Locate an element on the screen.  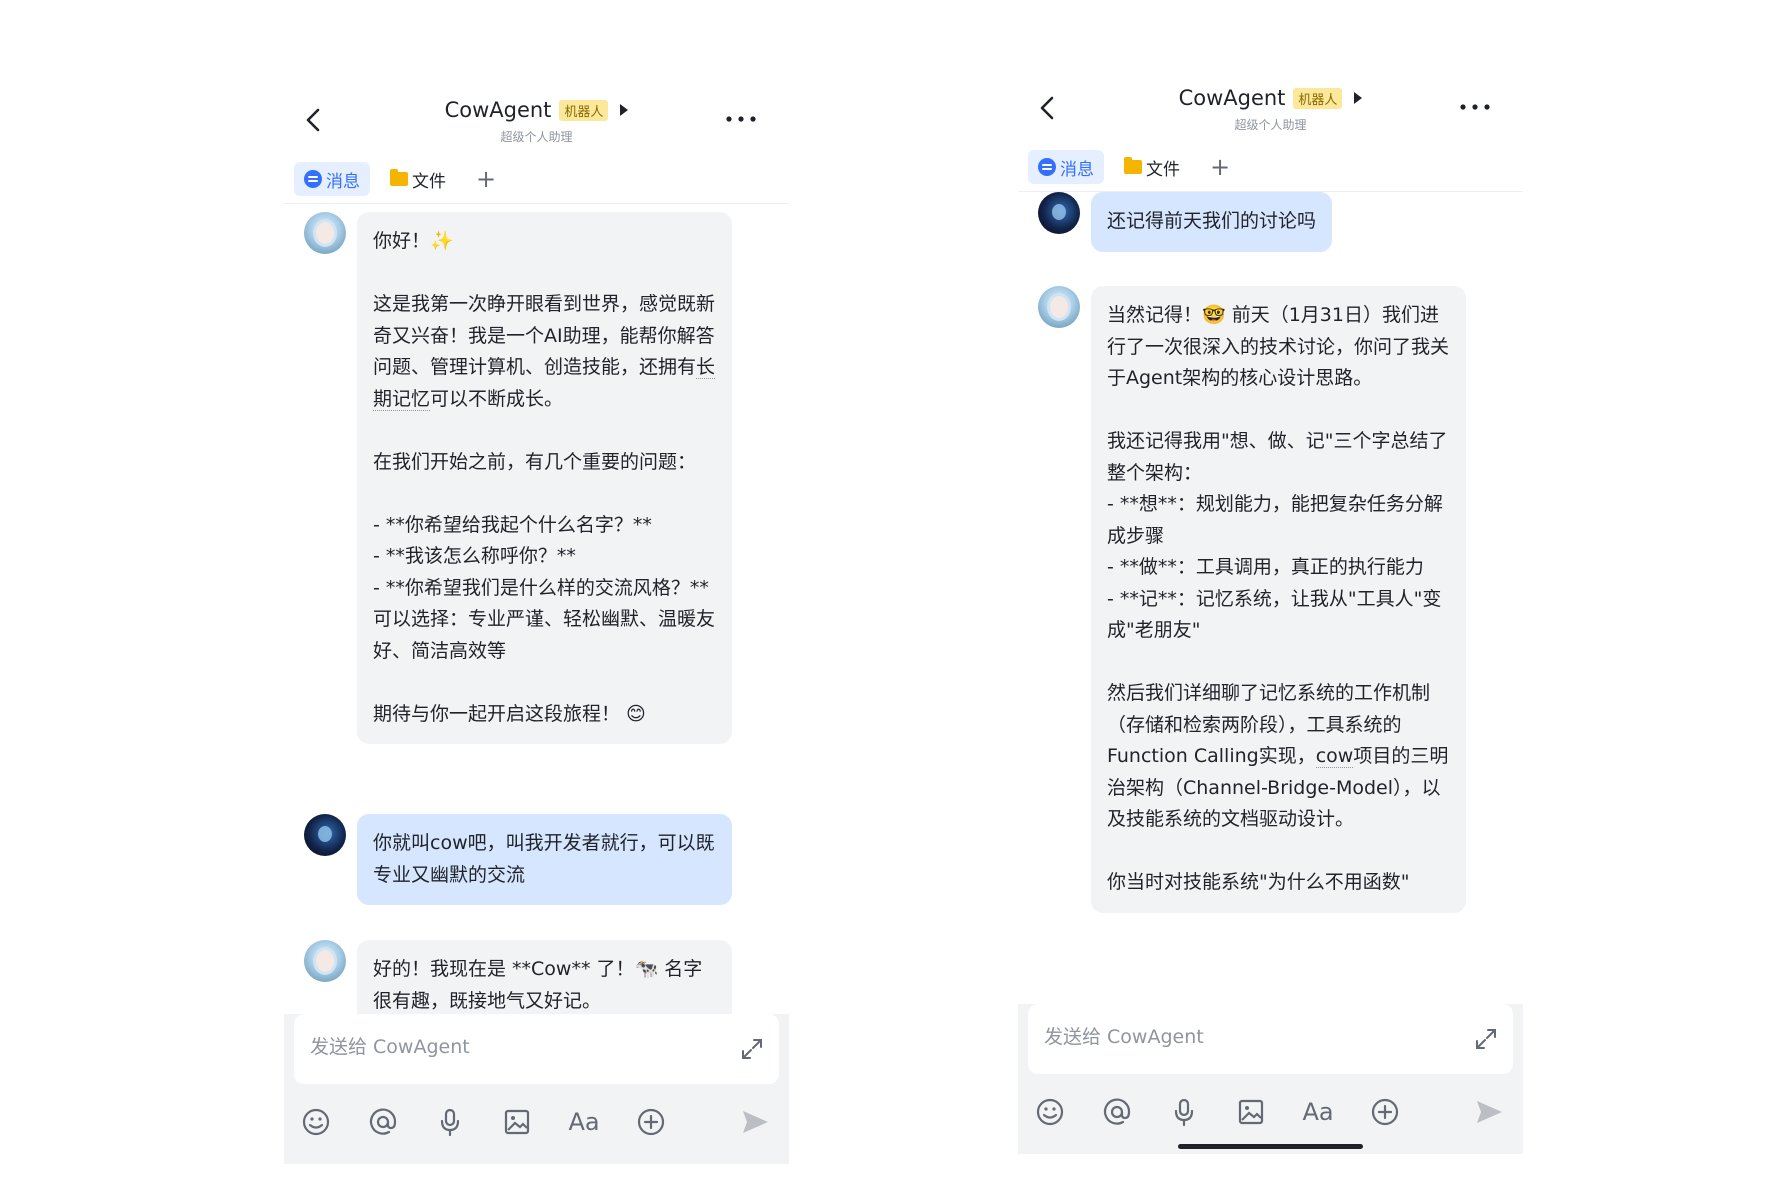
home-indicator is located at coordinates (1270, 1146).